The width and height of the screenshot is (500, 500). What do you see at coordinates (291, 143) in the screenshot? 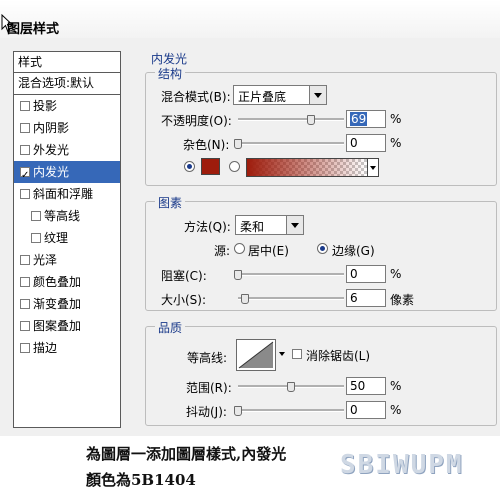
I see `noise-slider-track` at bounding box center [291, 143].